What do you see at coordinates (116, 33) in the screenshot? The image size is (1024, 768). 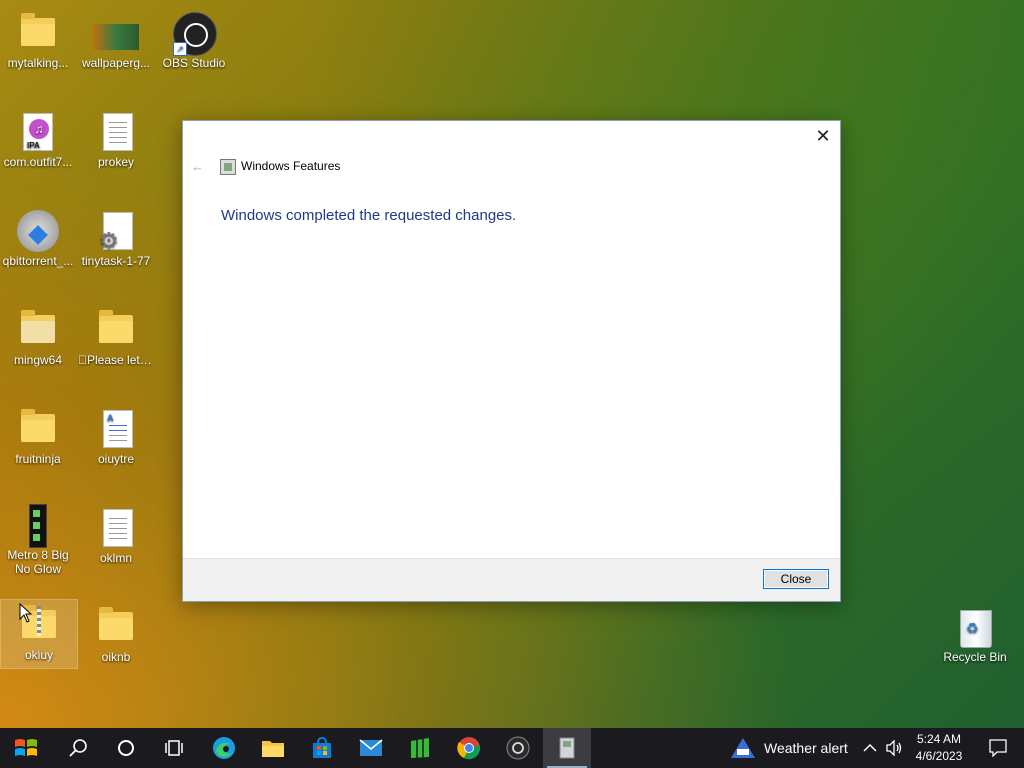 I see `image-file-icon` at bounding box center [116, 33].